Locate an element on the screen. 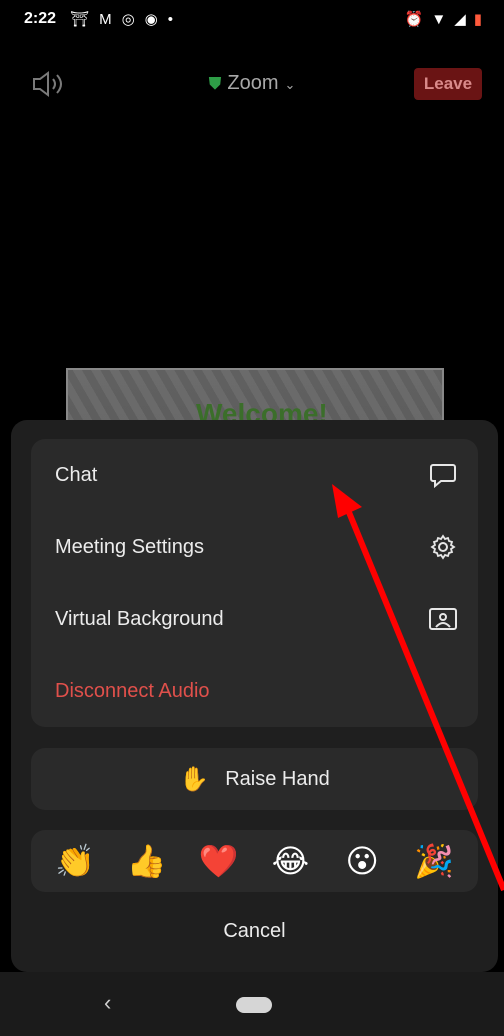 This screenshot has width=504, height=1036. menu-item-disconnect-audio: Disconnect Audio is located at coordinates (254, 691).